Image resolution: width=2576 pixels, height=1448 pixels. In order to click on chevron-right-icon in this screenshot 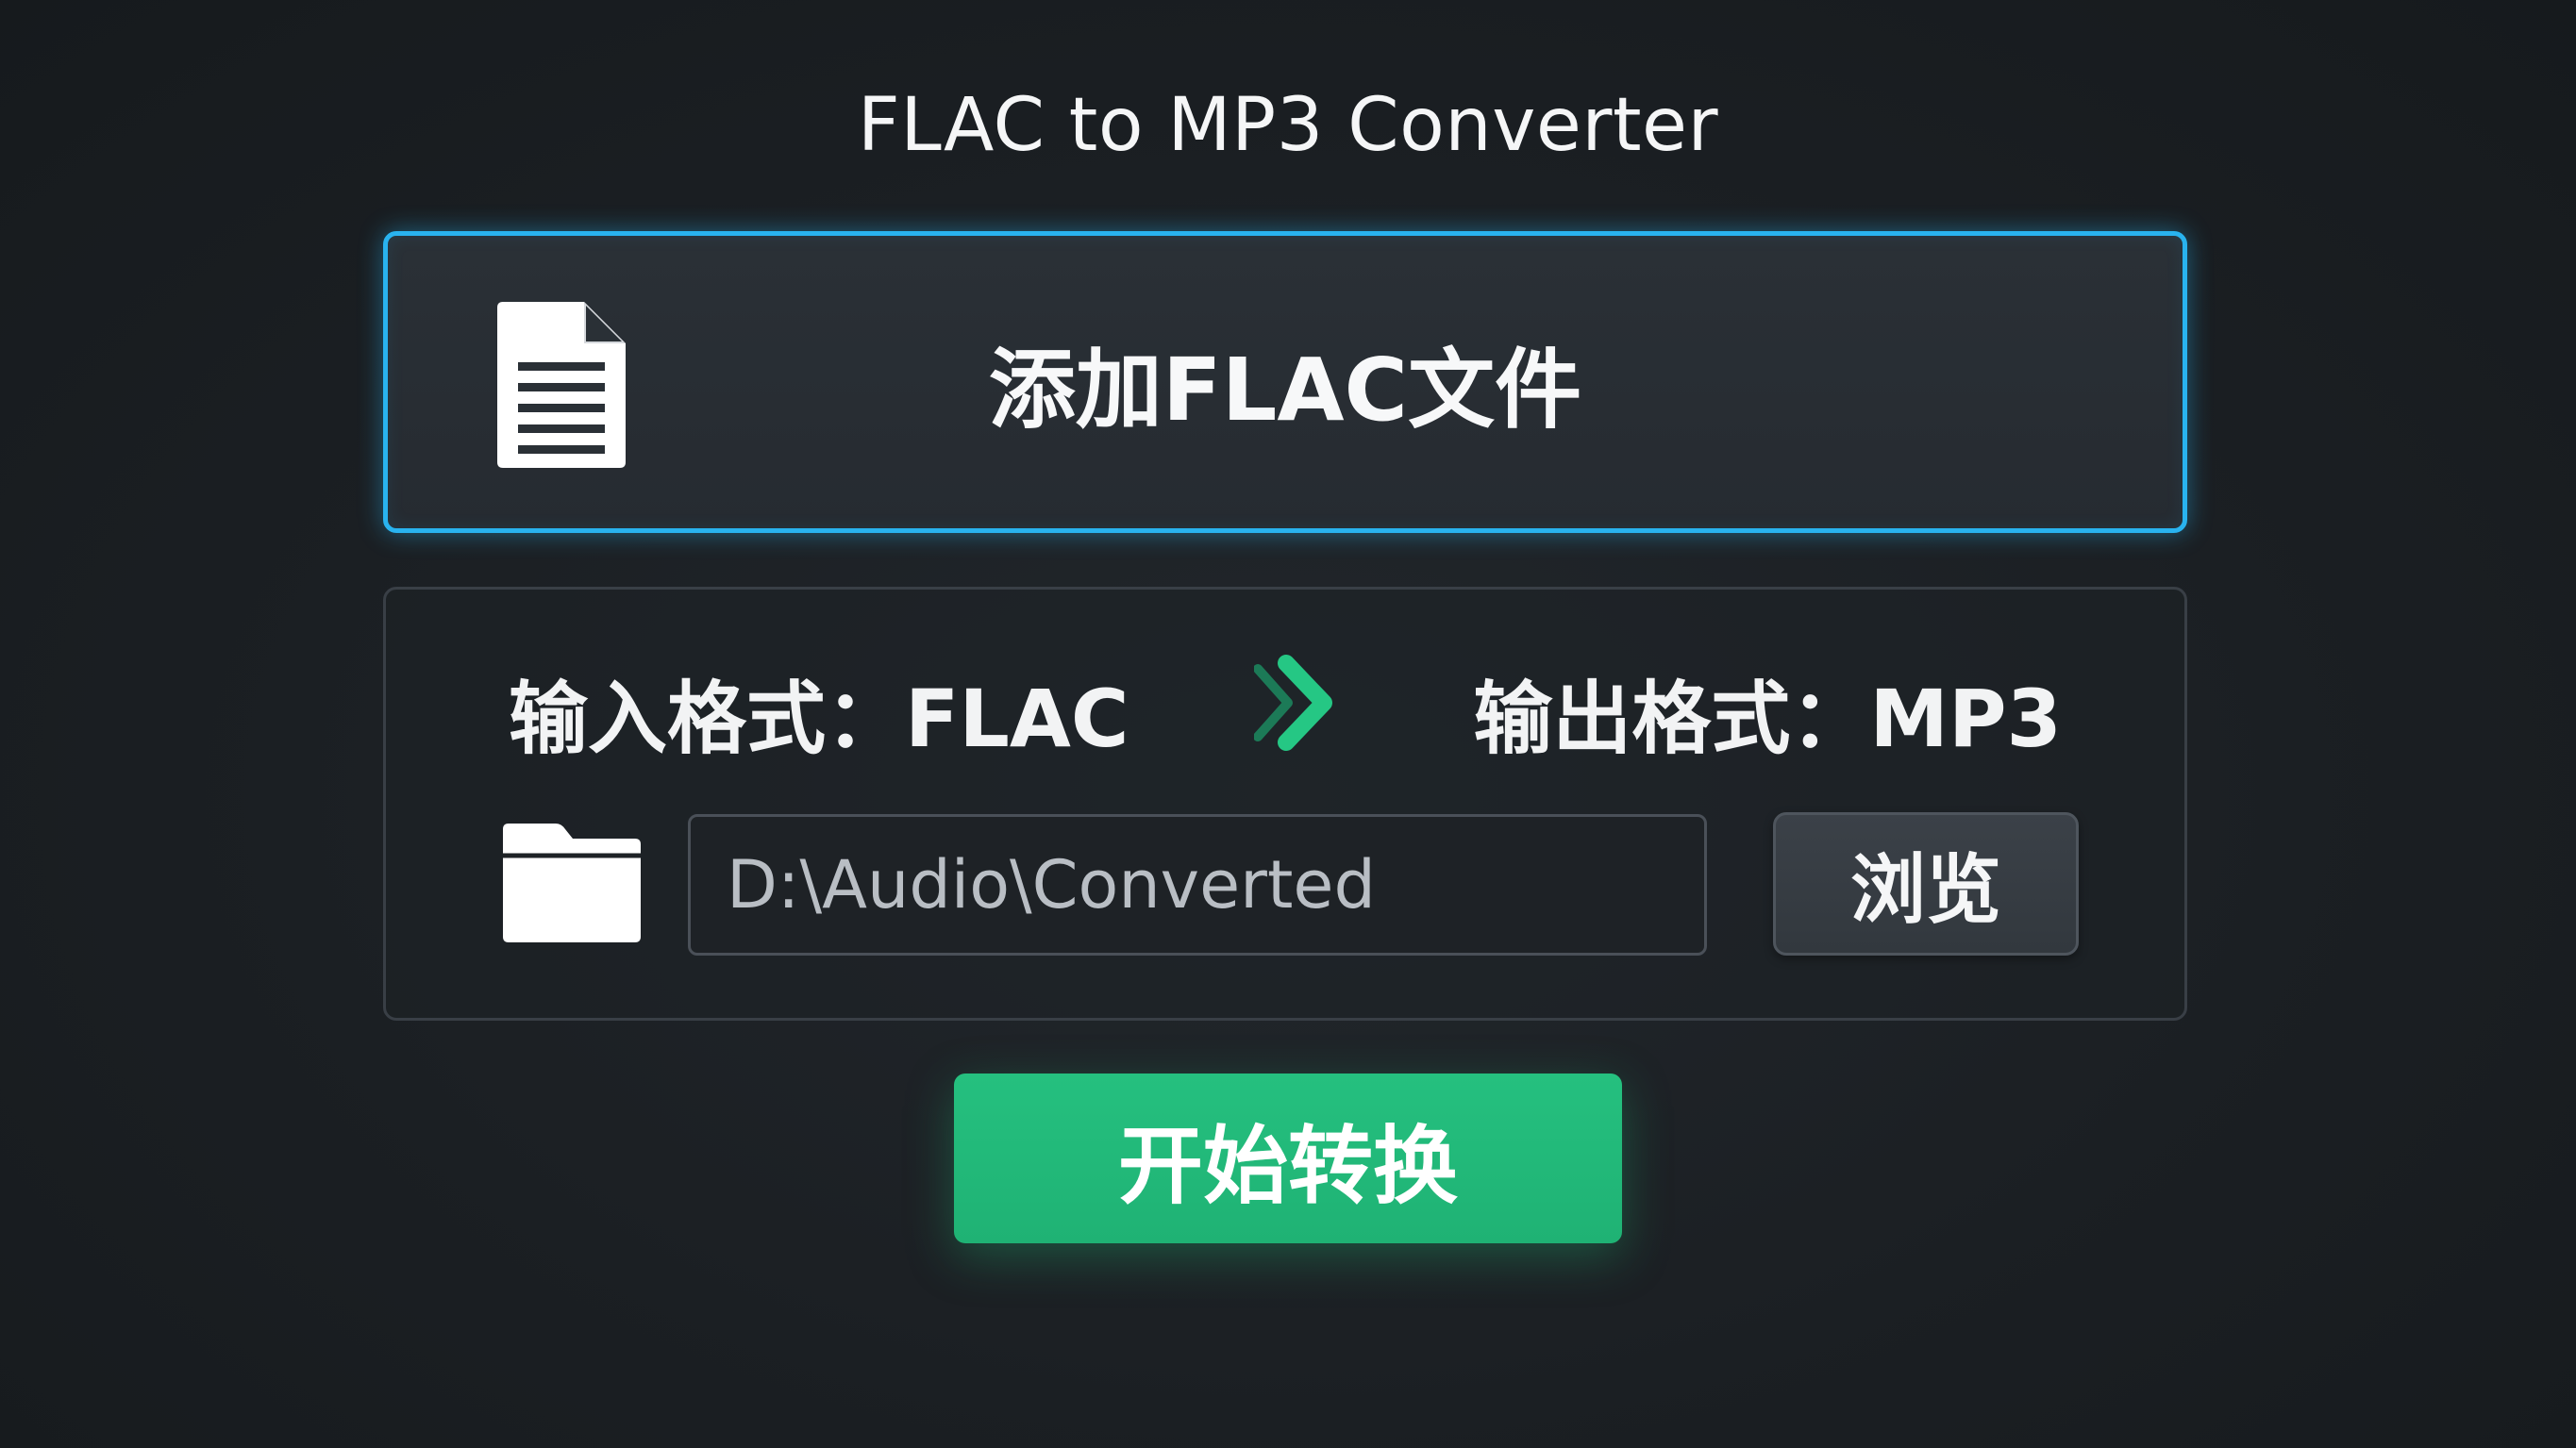, I will do `click(1293, 703)`.